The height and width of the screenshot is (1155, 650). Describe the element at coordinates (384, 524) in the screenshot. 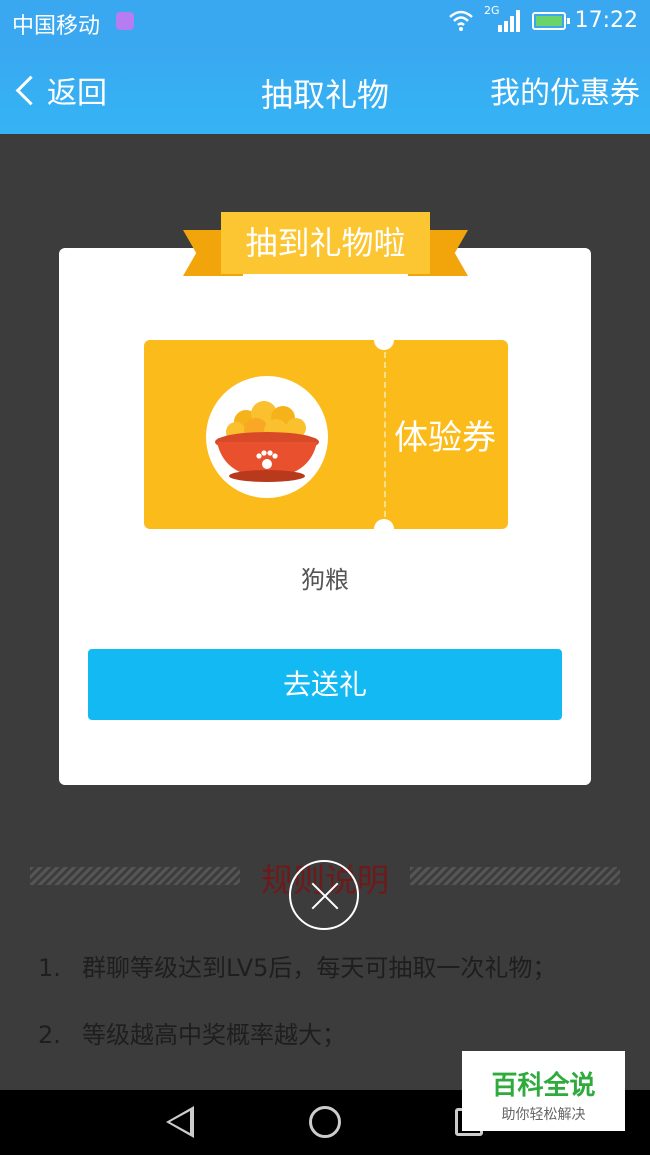

I see `ticket-notch-bottom` at that location.